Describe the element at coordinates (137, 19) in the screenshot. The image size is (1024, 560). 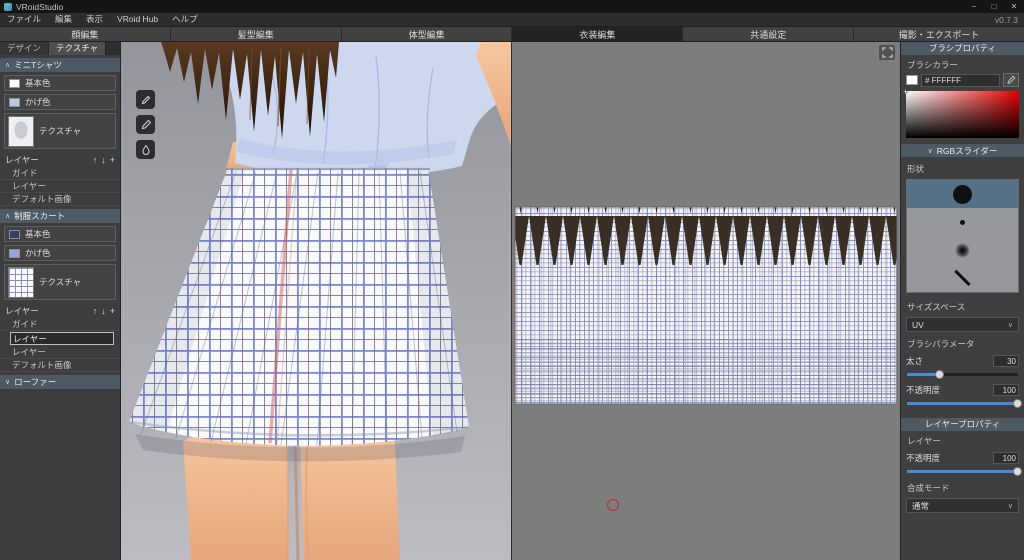
I see `menu-vroid-hub: VRoid Hub` at that location.